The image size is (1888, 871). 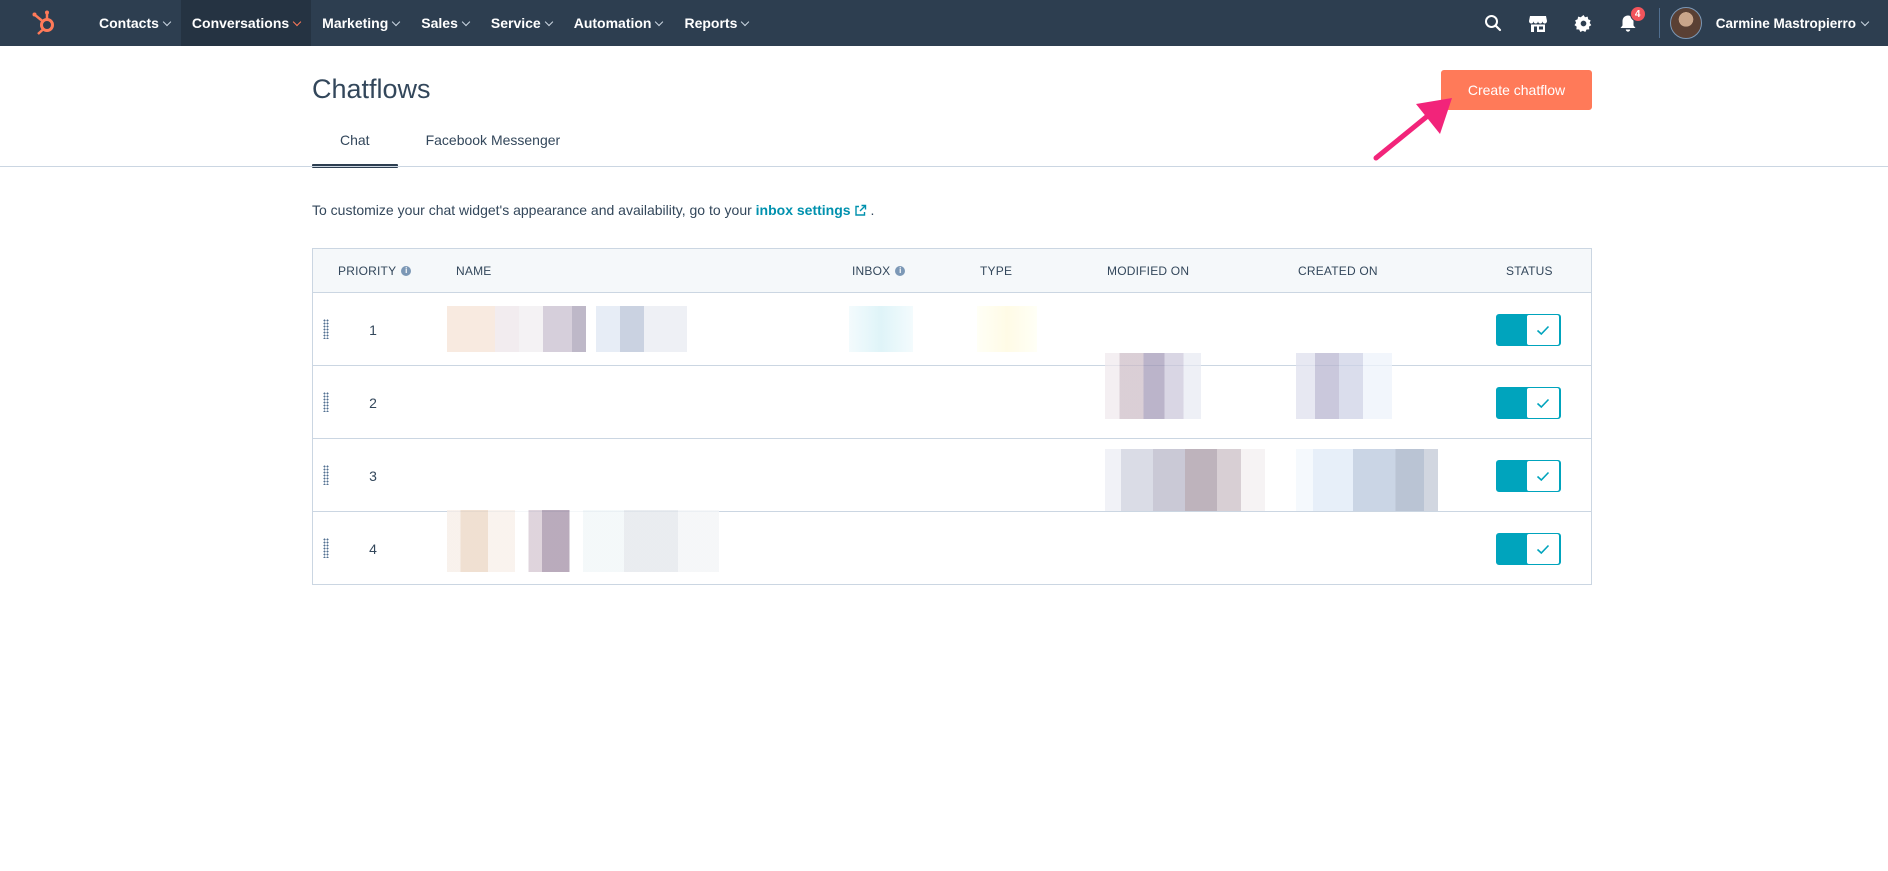 What do you see at coordinates (240, 23) in the screenshot?
I see `nav-label: Conversations` at bounding box center [240, 23].